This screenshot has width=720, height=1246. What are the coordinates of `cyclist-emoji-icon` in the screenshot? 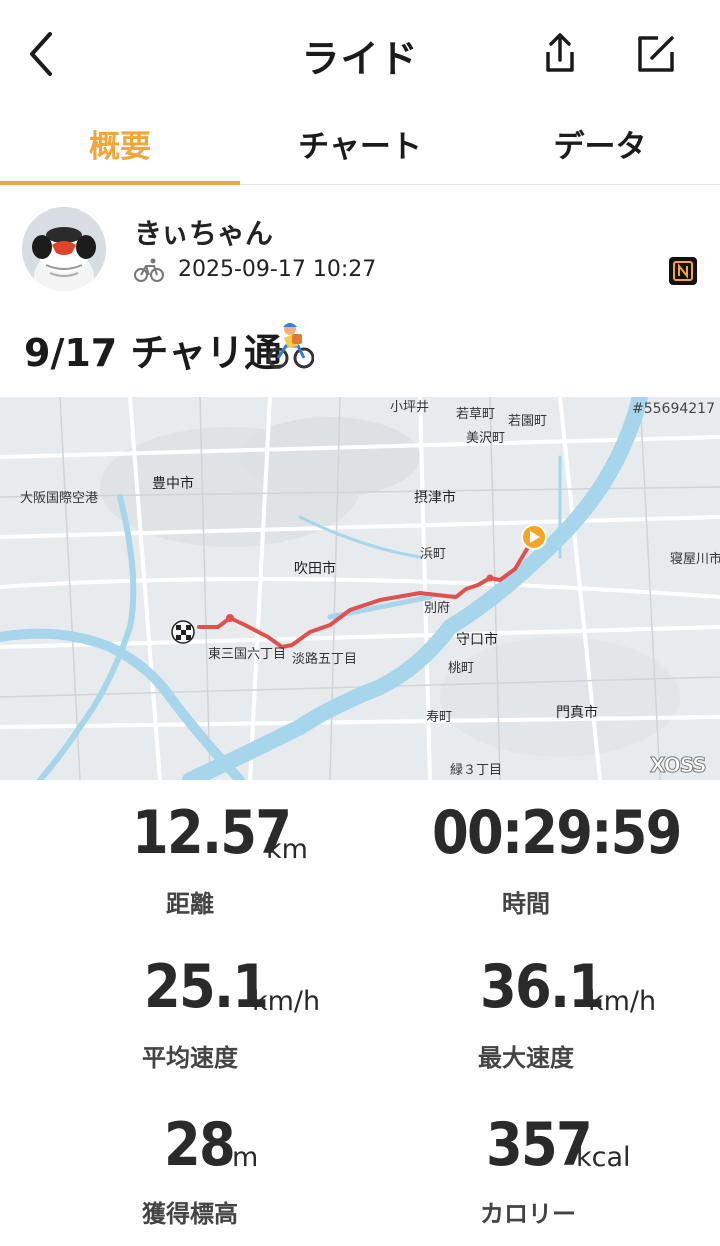 It's located at (291, 345).